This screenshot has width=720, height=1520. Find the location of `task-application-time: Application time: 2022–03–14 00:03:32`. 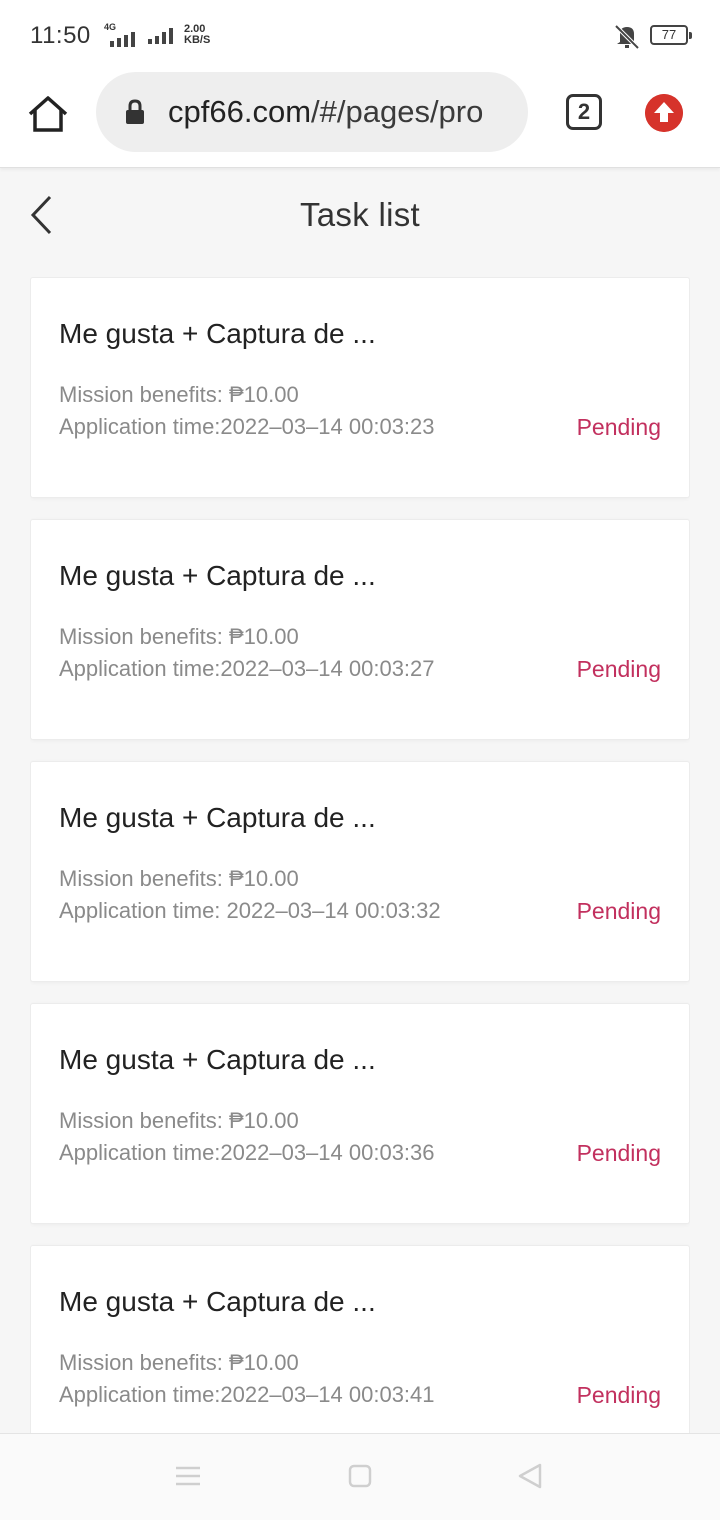

task-application-time: Application time: 2022–03–14 00:03:32 is located at coordinates (250, 910).